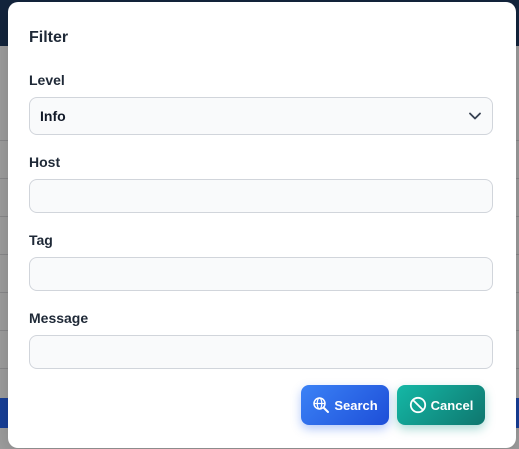 This screenshot has width=519, height=449. Describe the element at coordinates (47, 80) in the screenshot. I see `level-label: Level` at that location.